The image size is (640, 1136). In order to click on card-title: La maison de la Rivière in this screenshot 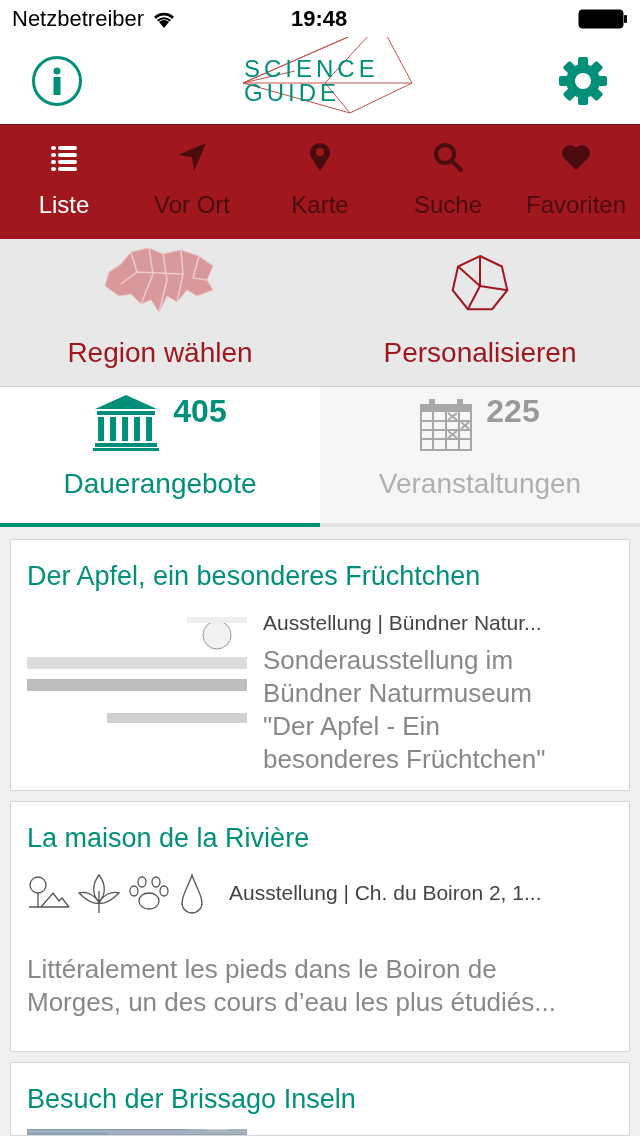, I will do `click(169, 838)`.